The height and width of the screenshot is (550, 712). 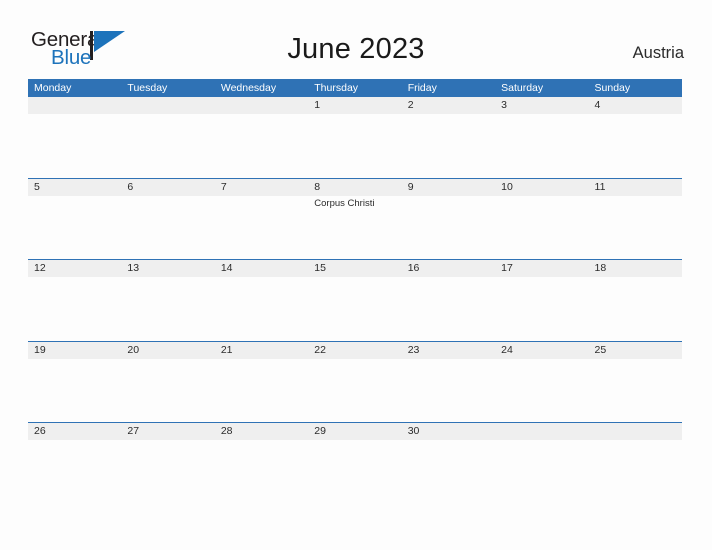 I want to click on day-cell: 30, so click(x=448, y=463).